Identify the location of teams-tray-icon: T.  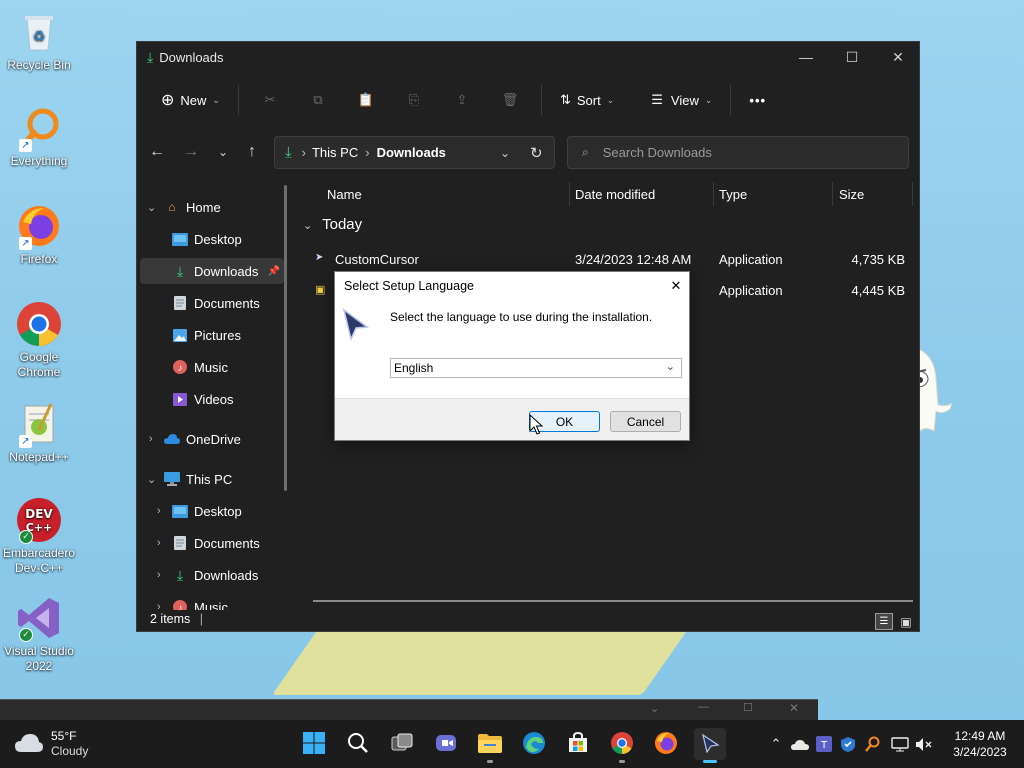
(824, 744).